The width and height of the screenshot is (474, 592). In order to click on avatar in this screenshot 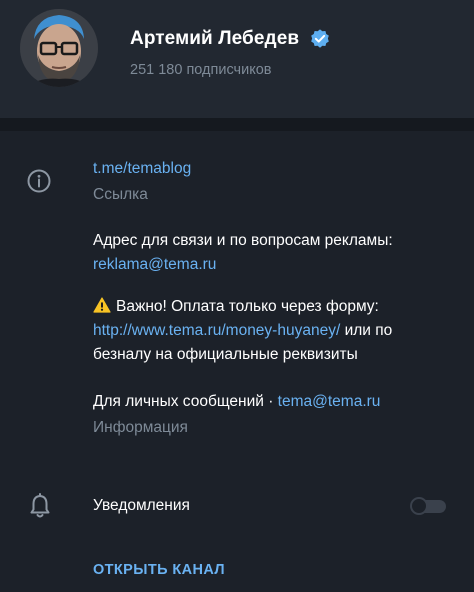, I will do `click(59, 48)`.